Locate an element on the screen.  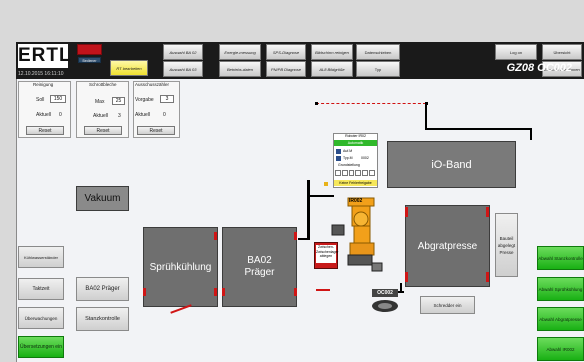
robot-typm-icon is located at coordinates (338, 158).